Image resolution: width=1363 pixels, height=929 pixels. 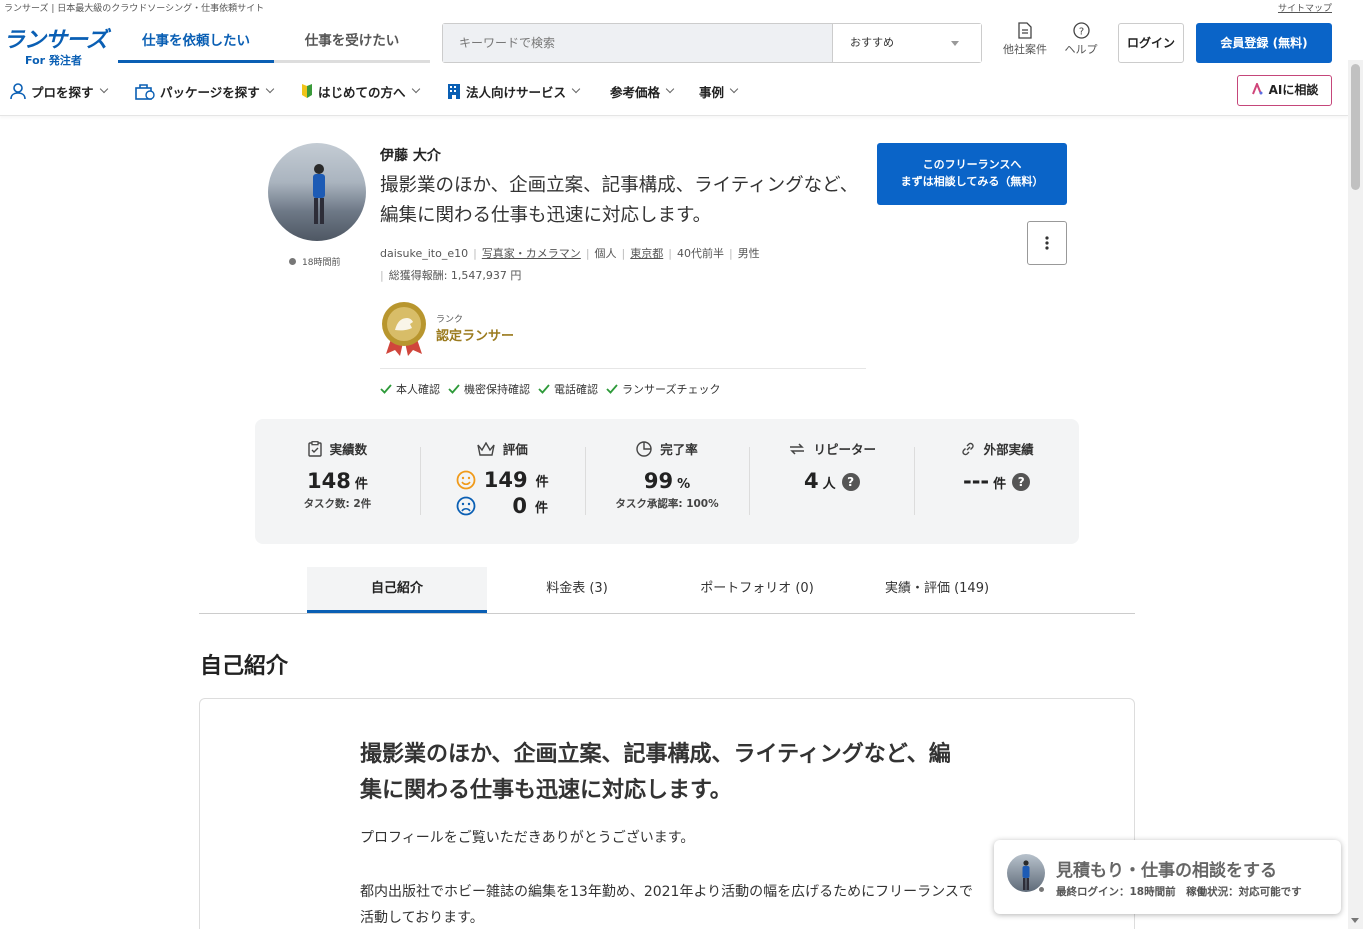 What do you see at coordinates (314, 448) in the screenshot?
I see `clipboard-icon` at bounding box center [314, 448].